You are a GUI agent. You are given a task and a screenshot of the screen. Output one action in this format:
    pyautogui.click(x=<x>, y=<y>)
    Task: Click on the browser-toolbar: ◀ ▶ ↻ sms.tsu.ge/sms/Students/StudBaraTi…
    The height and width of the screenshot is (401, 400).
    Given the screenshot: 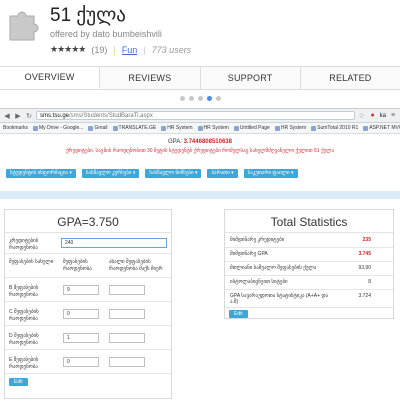 What is the action you would take?
    pyautogui.click(x=200, y=116)
    